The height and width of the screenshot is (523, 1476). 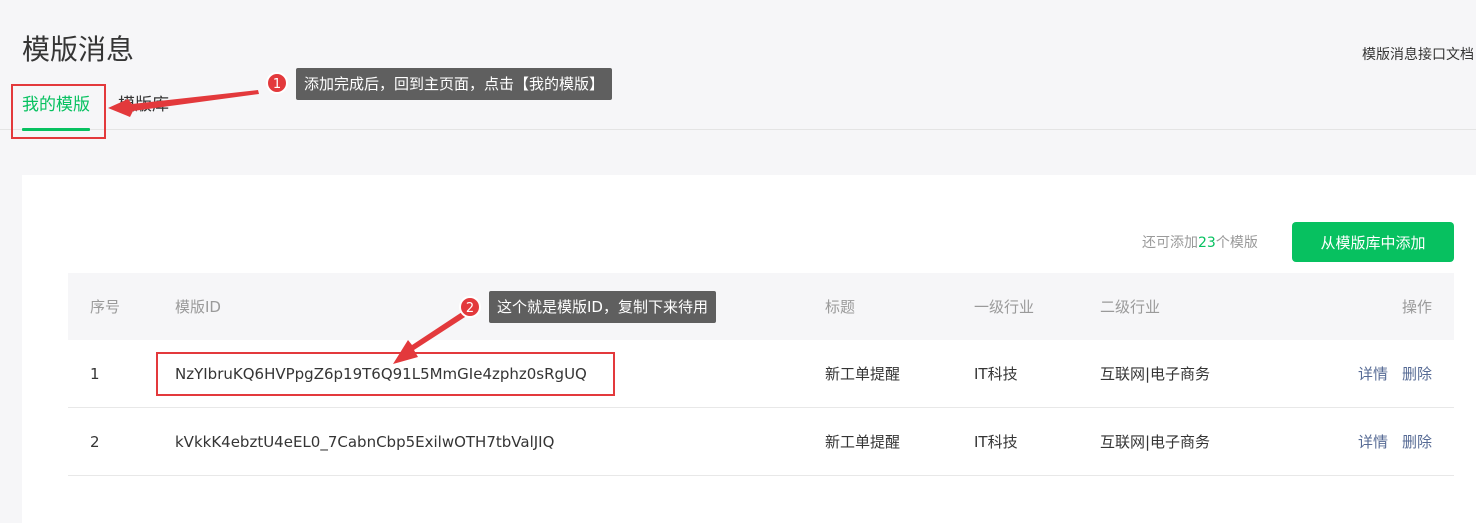 What do you see at coordinates (454, 84) in the screenshot?
I see `callout-step-1: 添加完成后，回到主页面，点击【我的模版】` at bounding box center [454, 84].